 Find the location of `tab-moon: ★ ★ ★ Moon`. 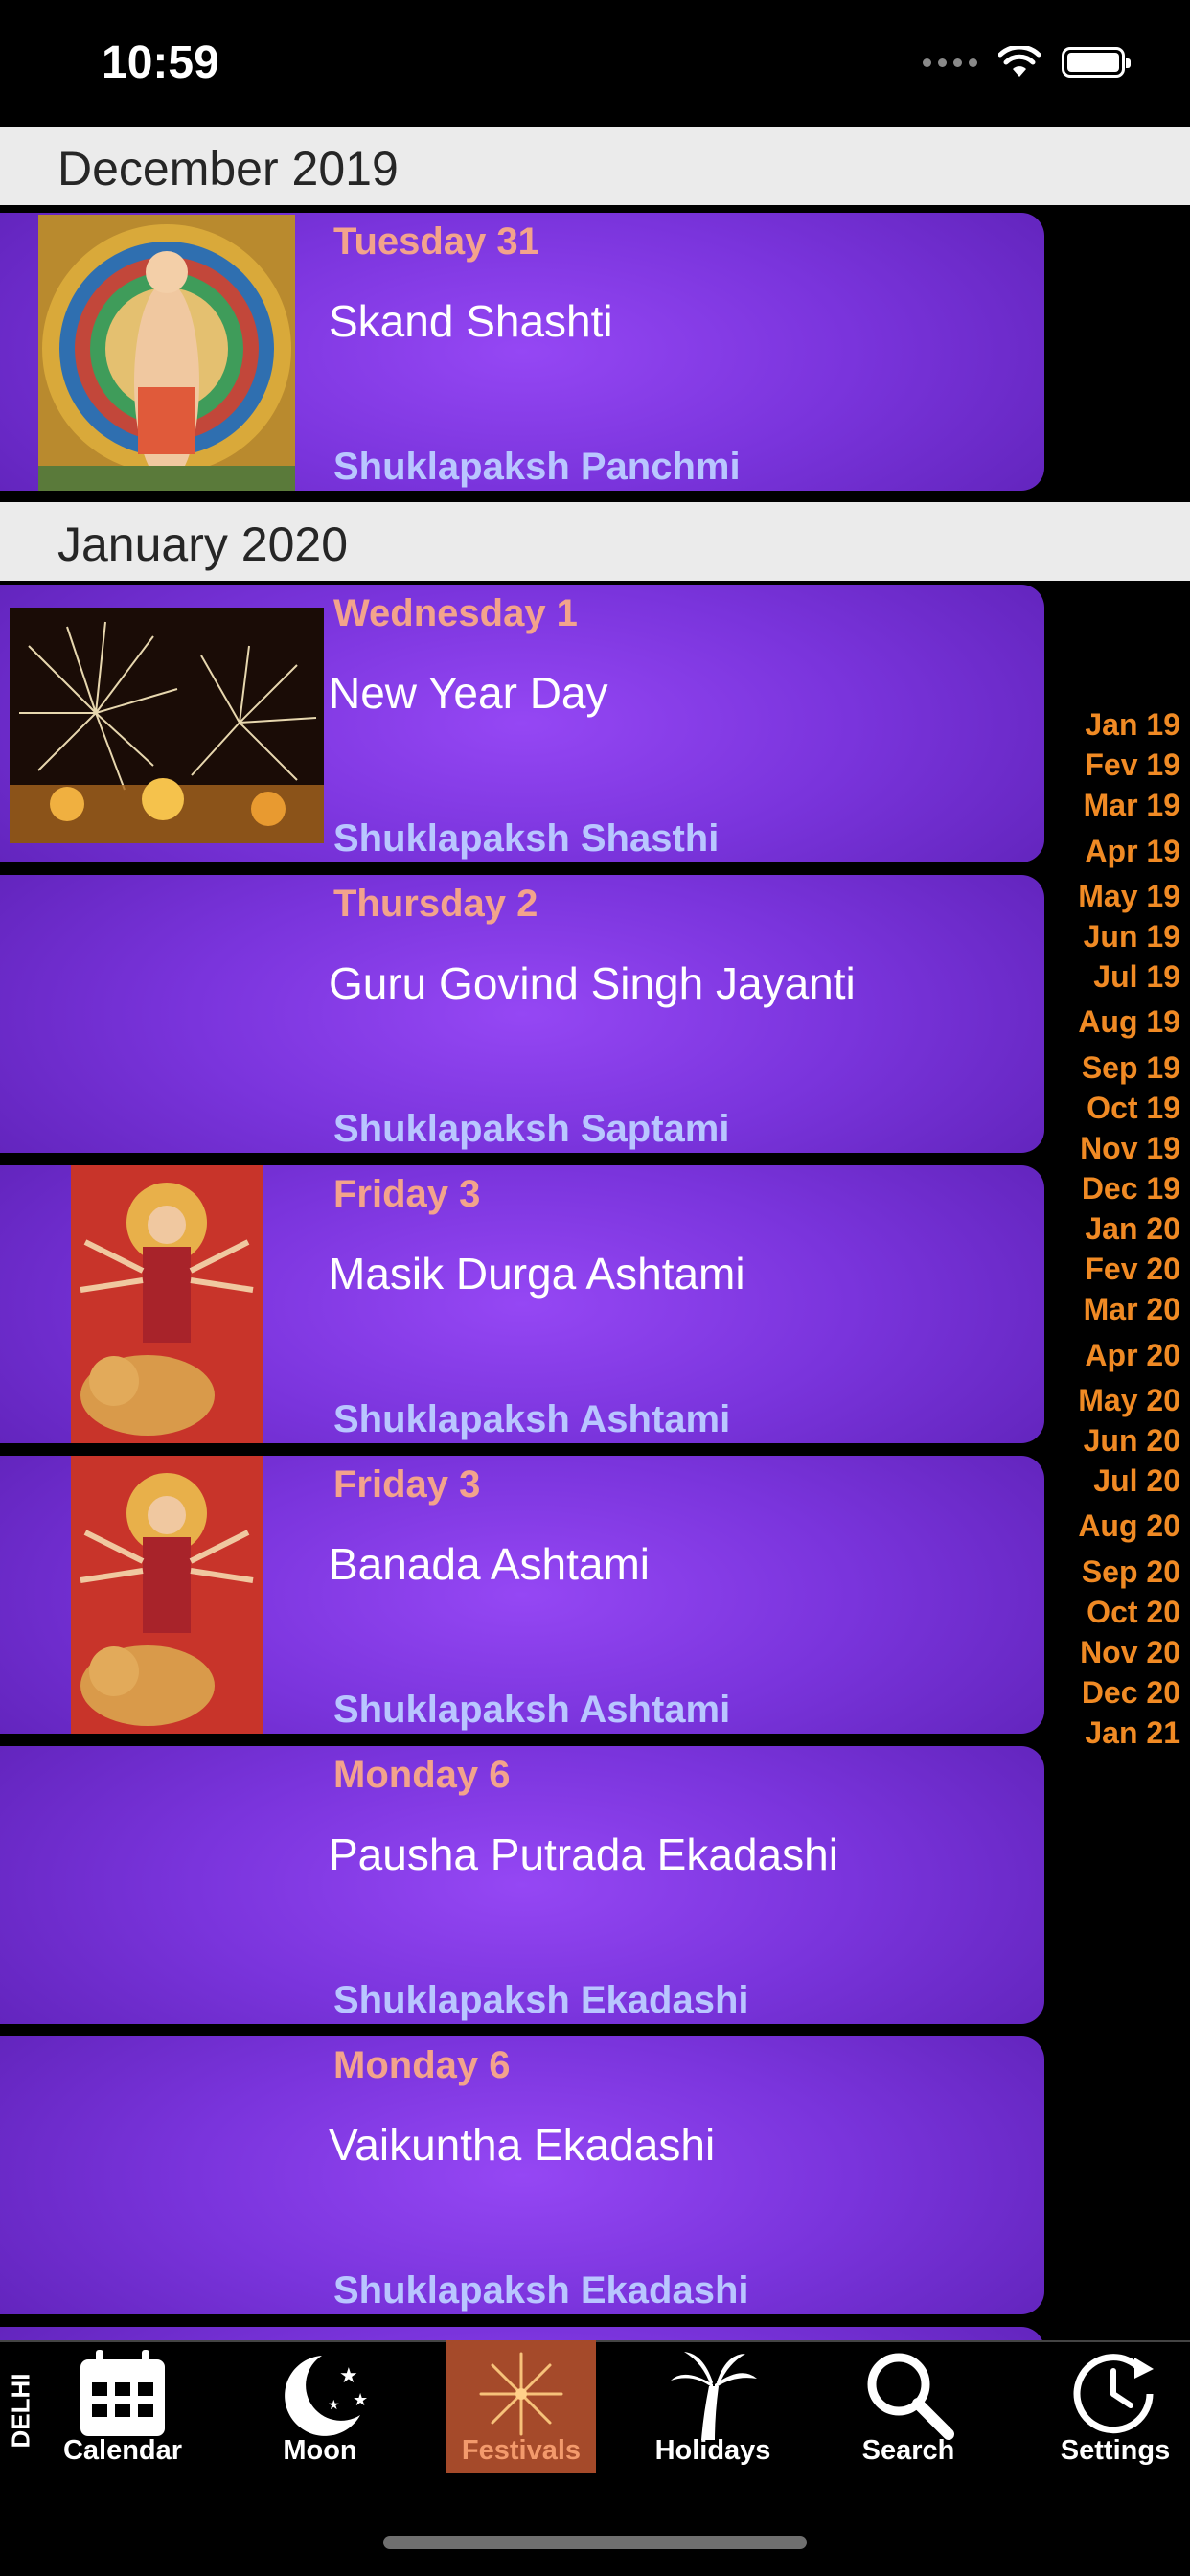

tab-moon: ★ ★ ★ Moon is located at coordinates (320, 2406).